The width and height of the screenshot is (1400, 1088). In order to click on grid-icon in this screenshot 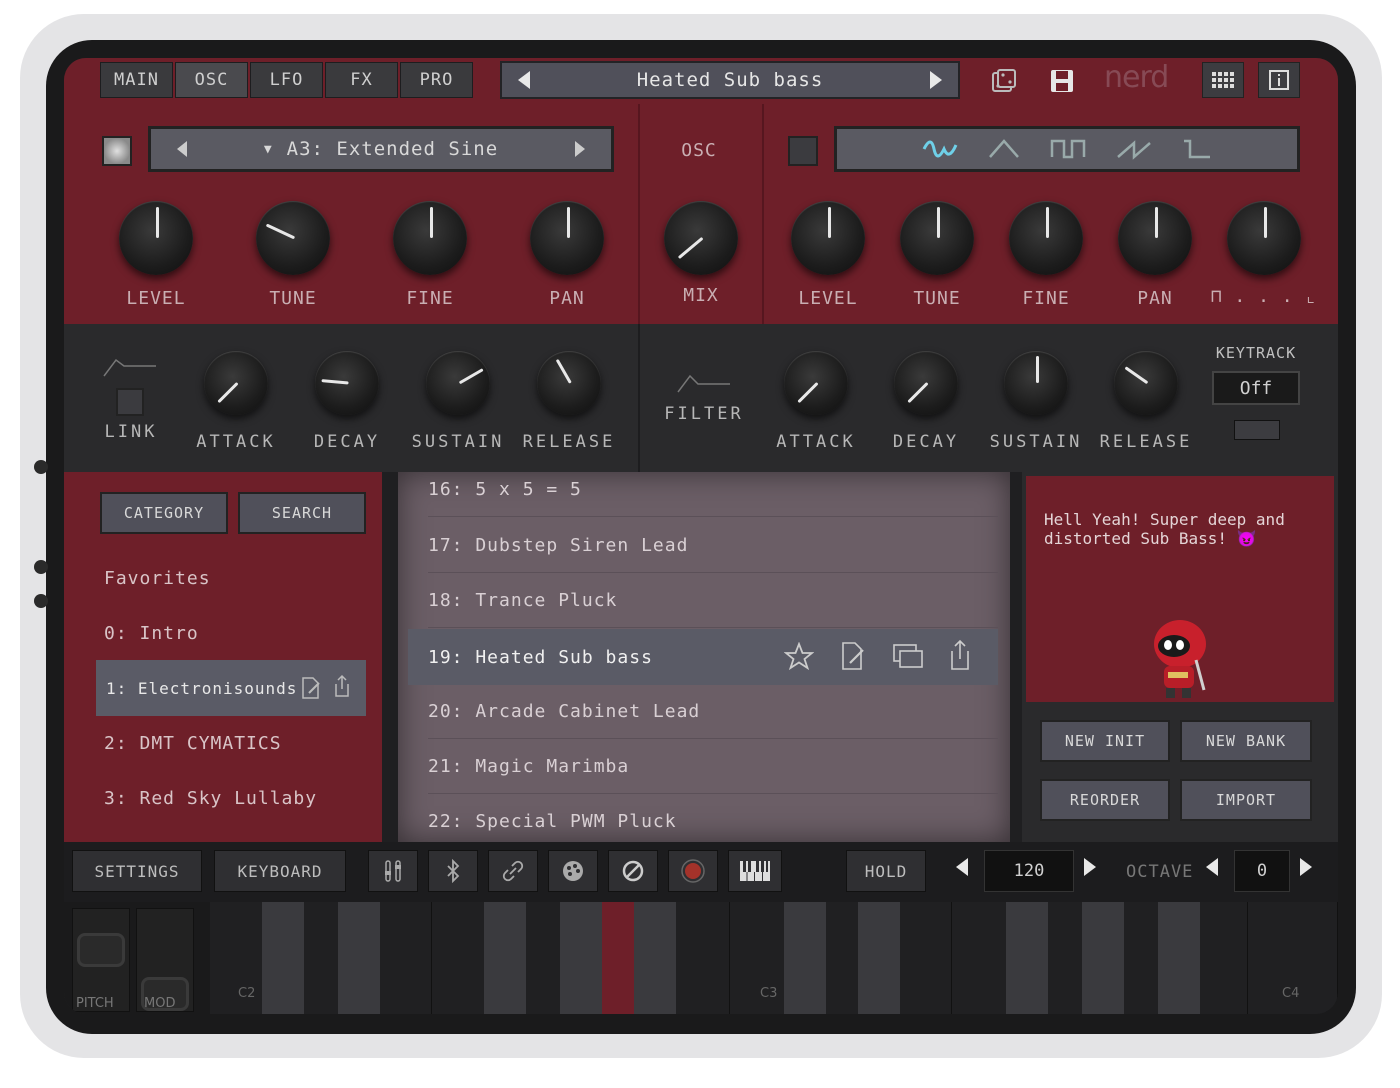, I will do `click(1223, 80)`.